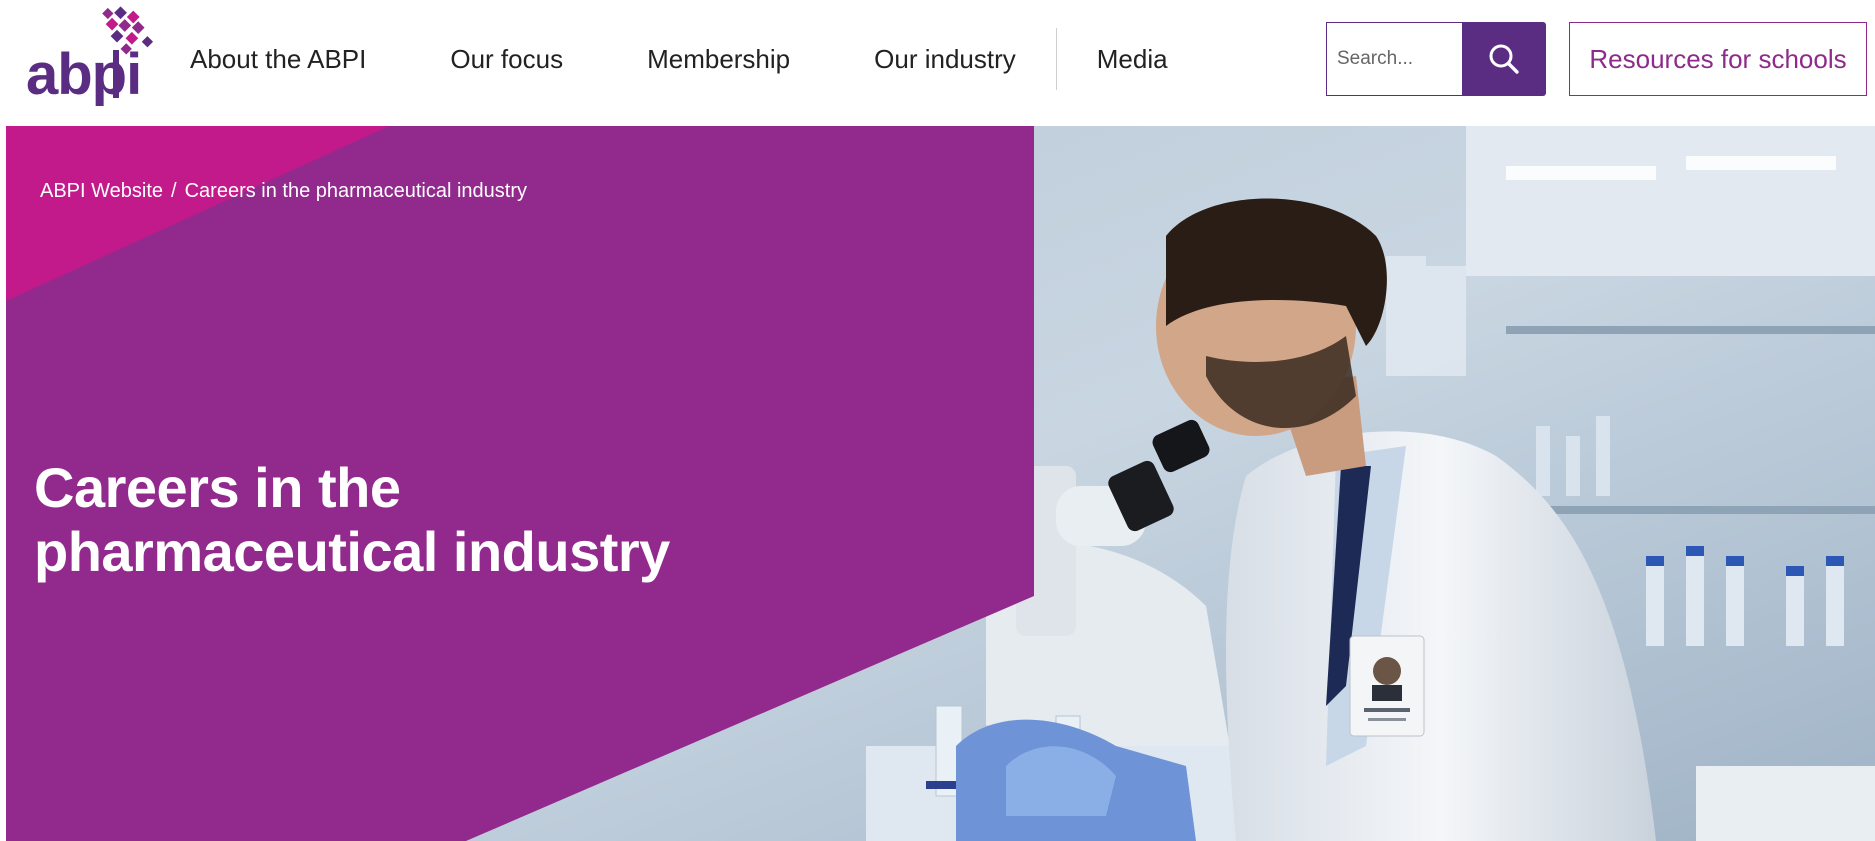 The width and height of the screenshot is (1875, 841). What do you see at coordinates (1718, 59) in the screenshot?
I see `resources-for-schools-button: Resources for schools` at bounding box center [1718, 59].